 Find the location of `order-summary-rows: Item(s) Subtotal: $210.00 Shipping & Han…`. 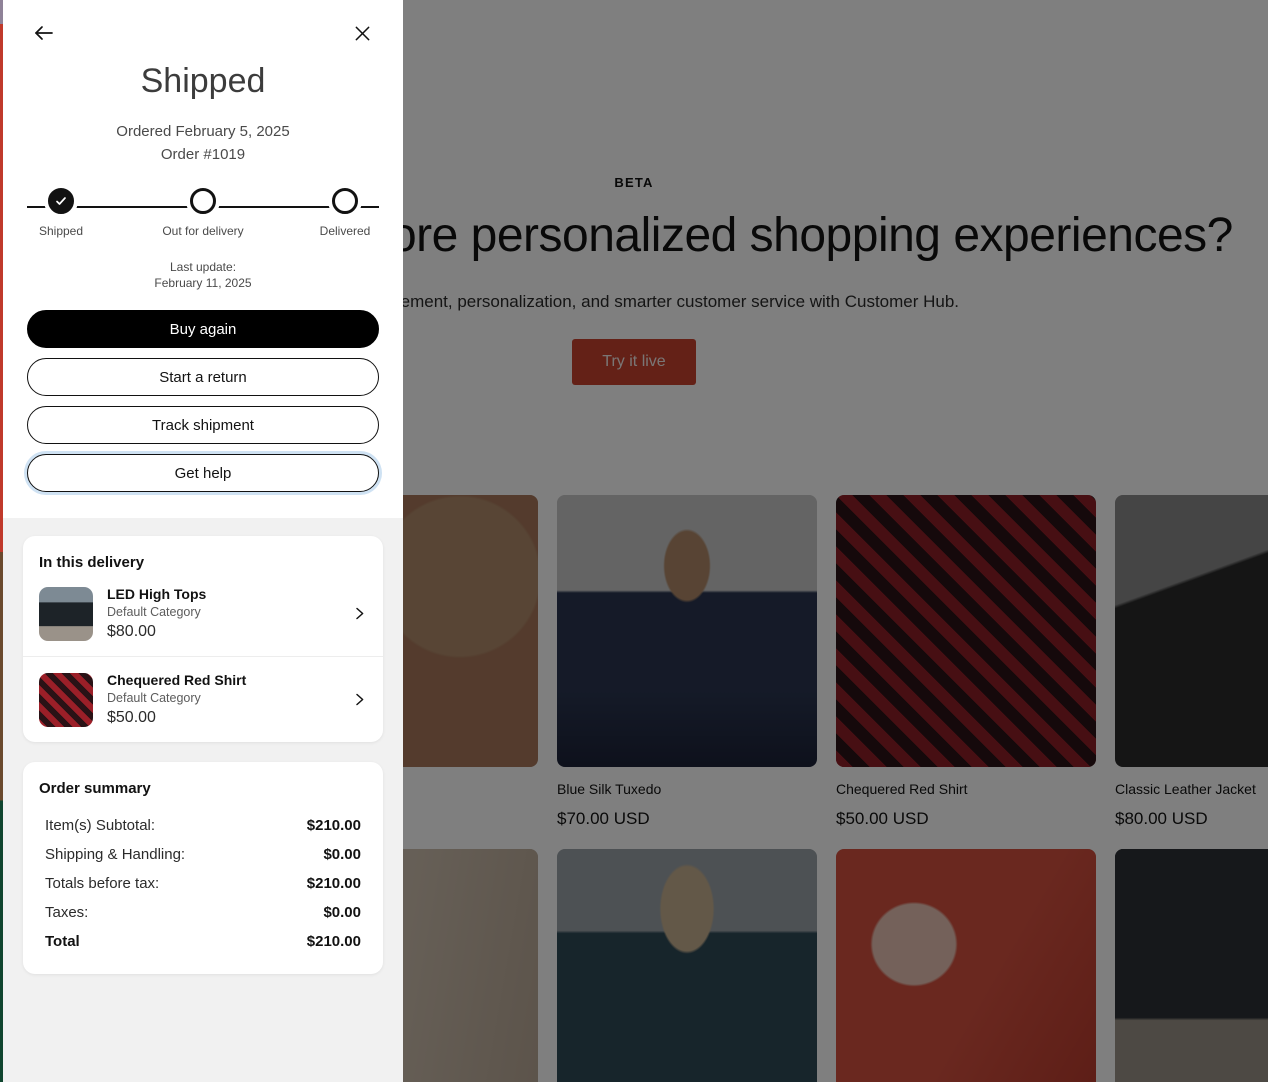

order-summary-rows: Item(s) Subtotal: $210.00 Shipping & Han… is located at coordinates (203, 876).